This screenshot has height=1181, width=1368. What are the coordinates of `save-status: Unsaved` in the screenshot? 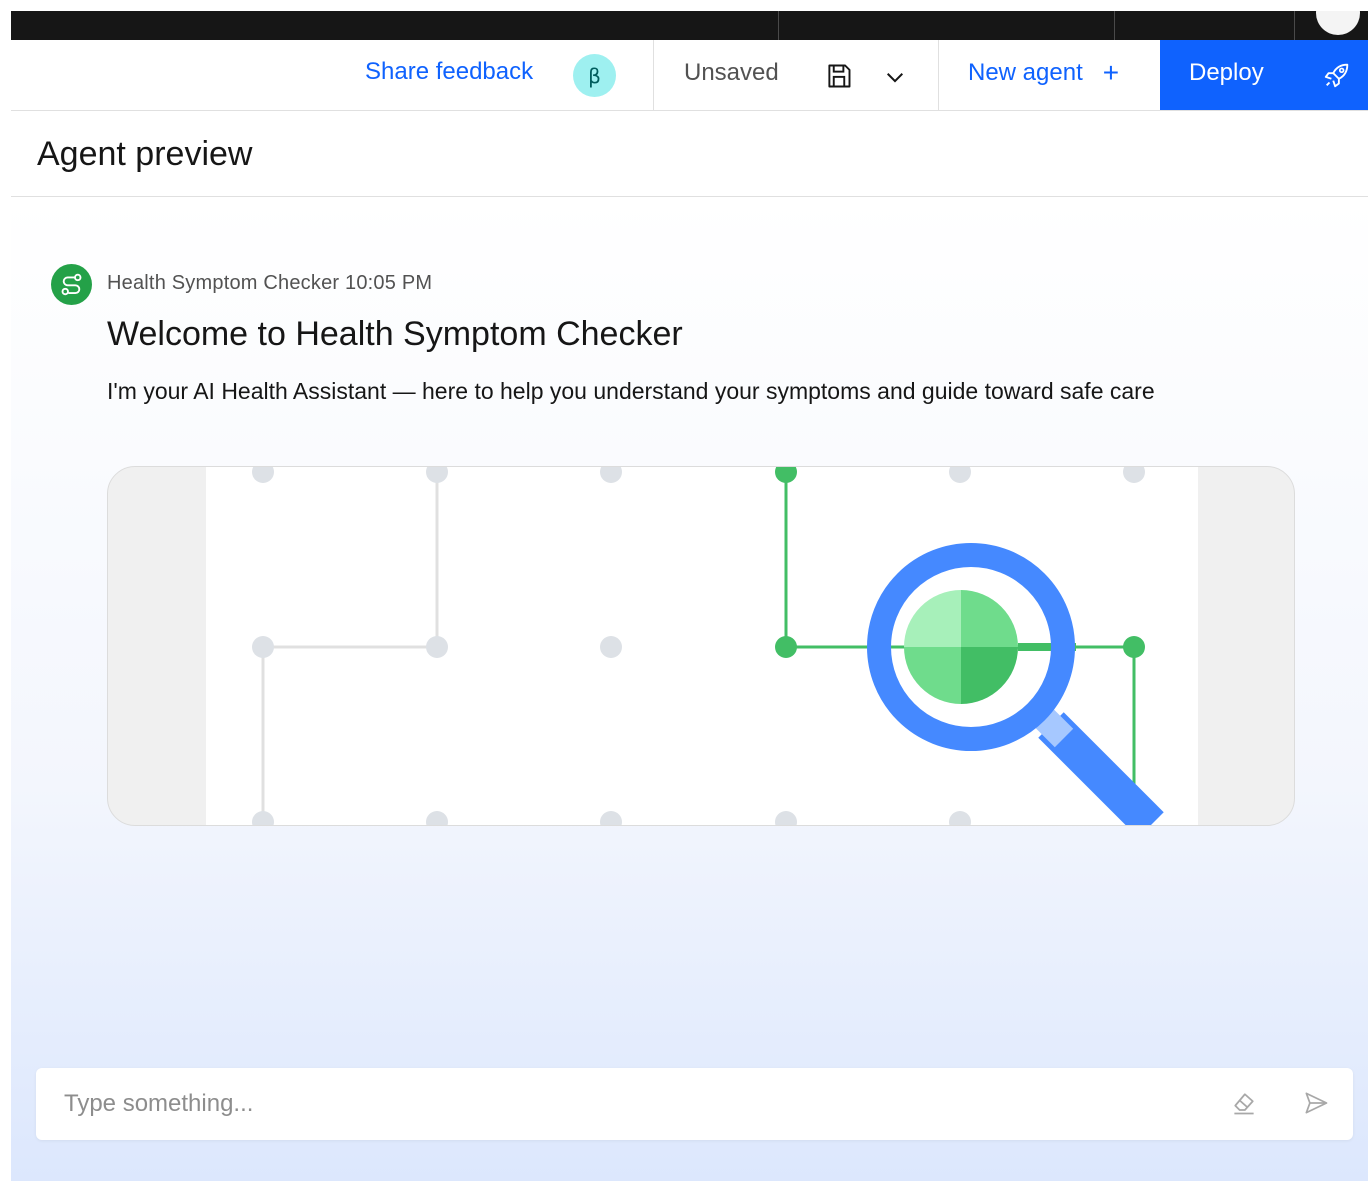 It's located at (731, 72).